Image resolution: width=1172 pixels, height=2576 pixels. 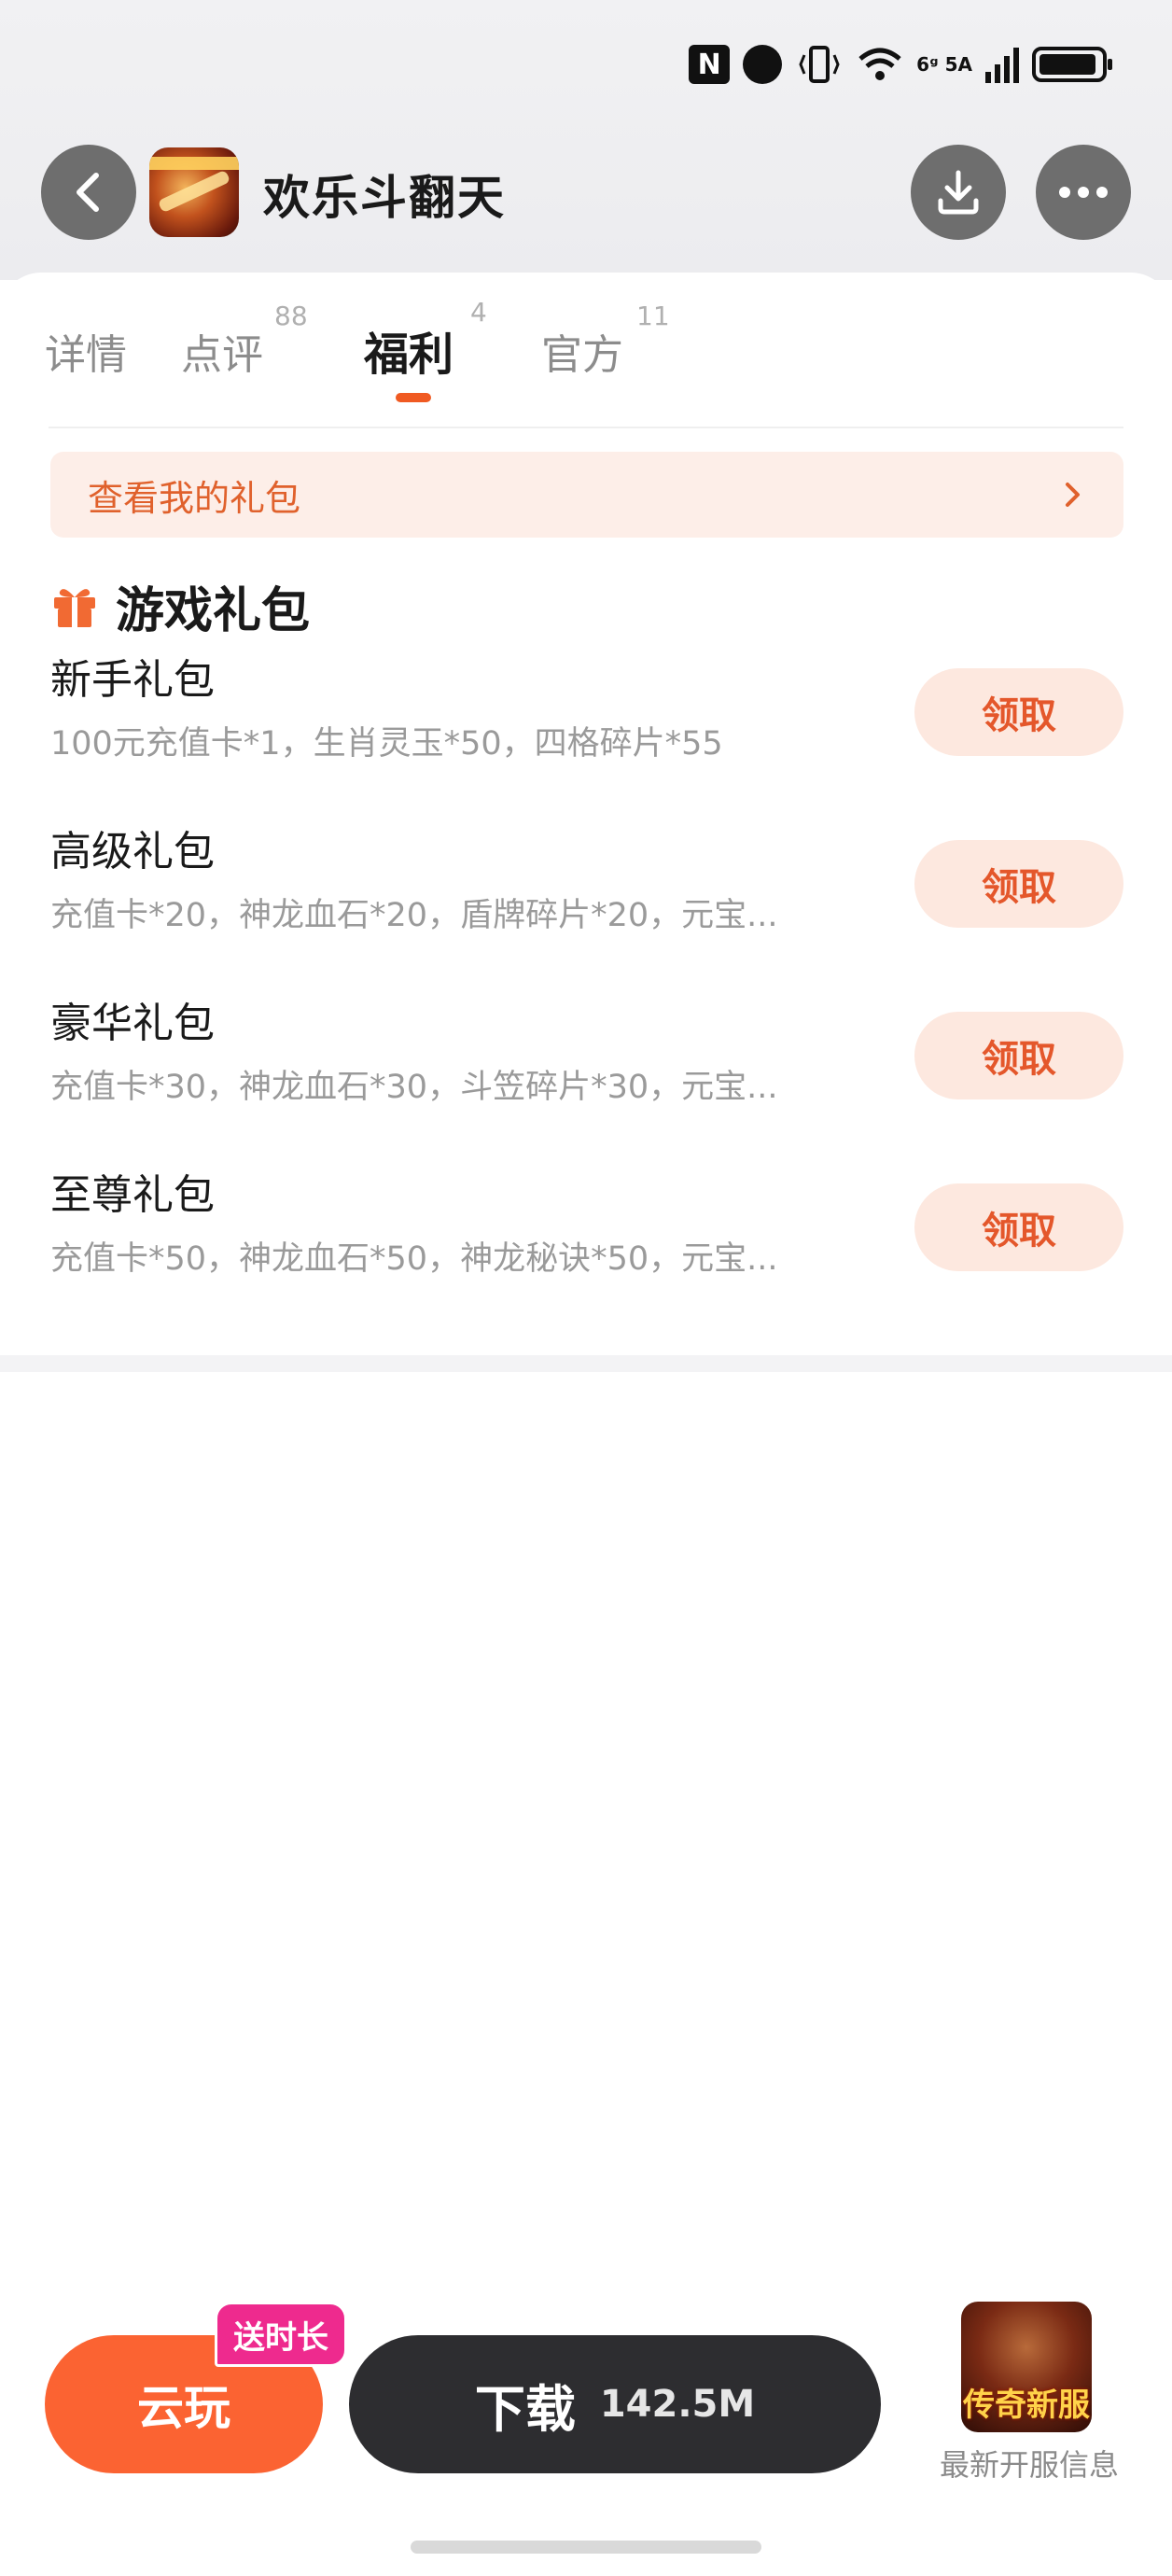 I want to click on tab-label: 官方, so click(x=582, y=355).